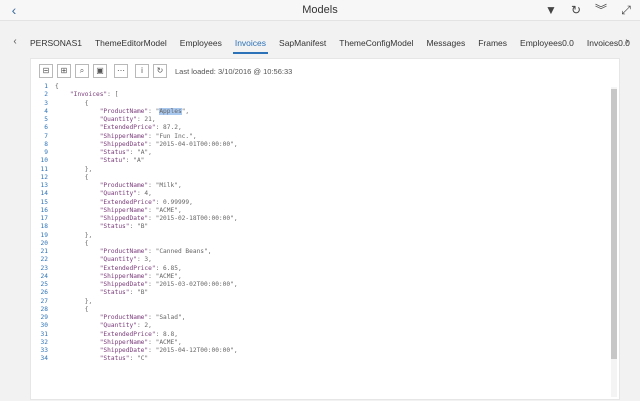 This screenshot has height=401, width=640. I want to click on code-line: "ShippedDate": "2015-04-12T00:00:00",, so click(146, 350).